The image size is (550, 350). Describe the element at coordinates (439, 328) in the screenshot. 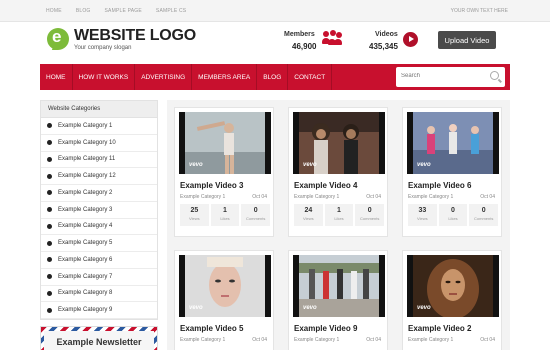

I see `video-title: Example Video 2` at that location.